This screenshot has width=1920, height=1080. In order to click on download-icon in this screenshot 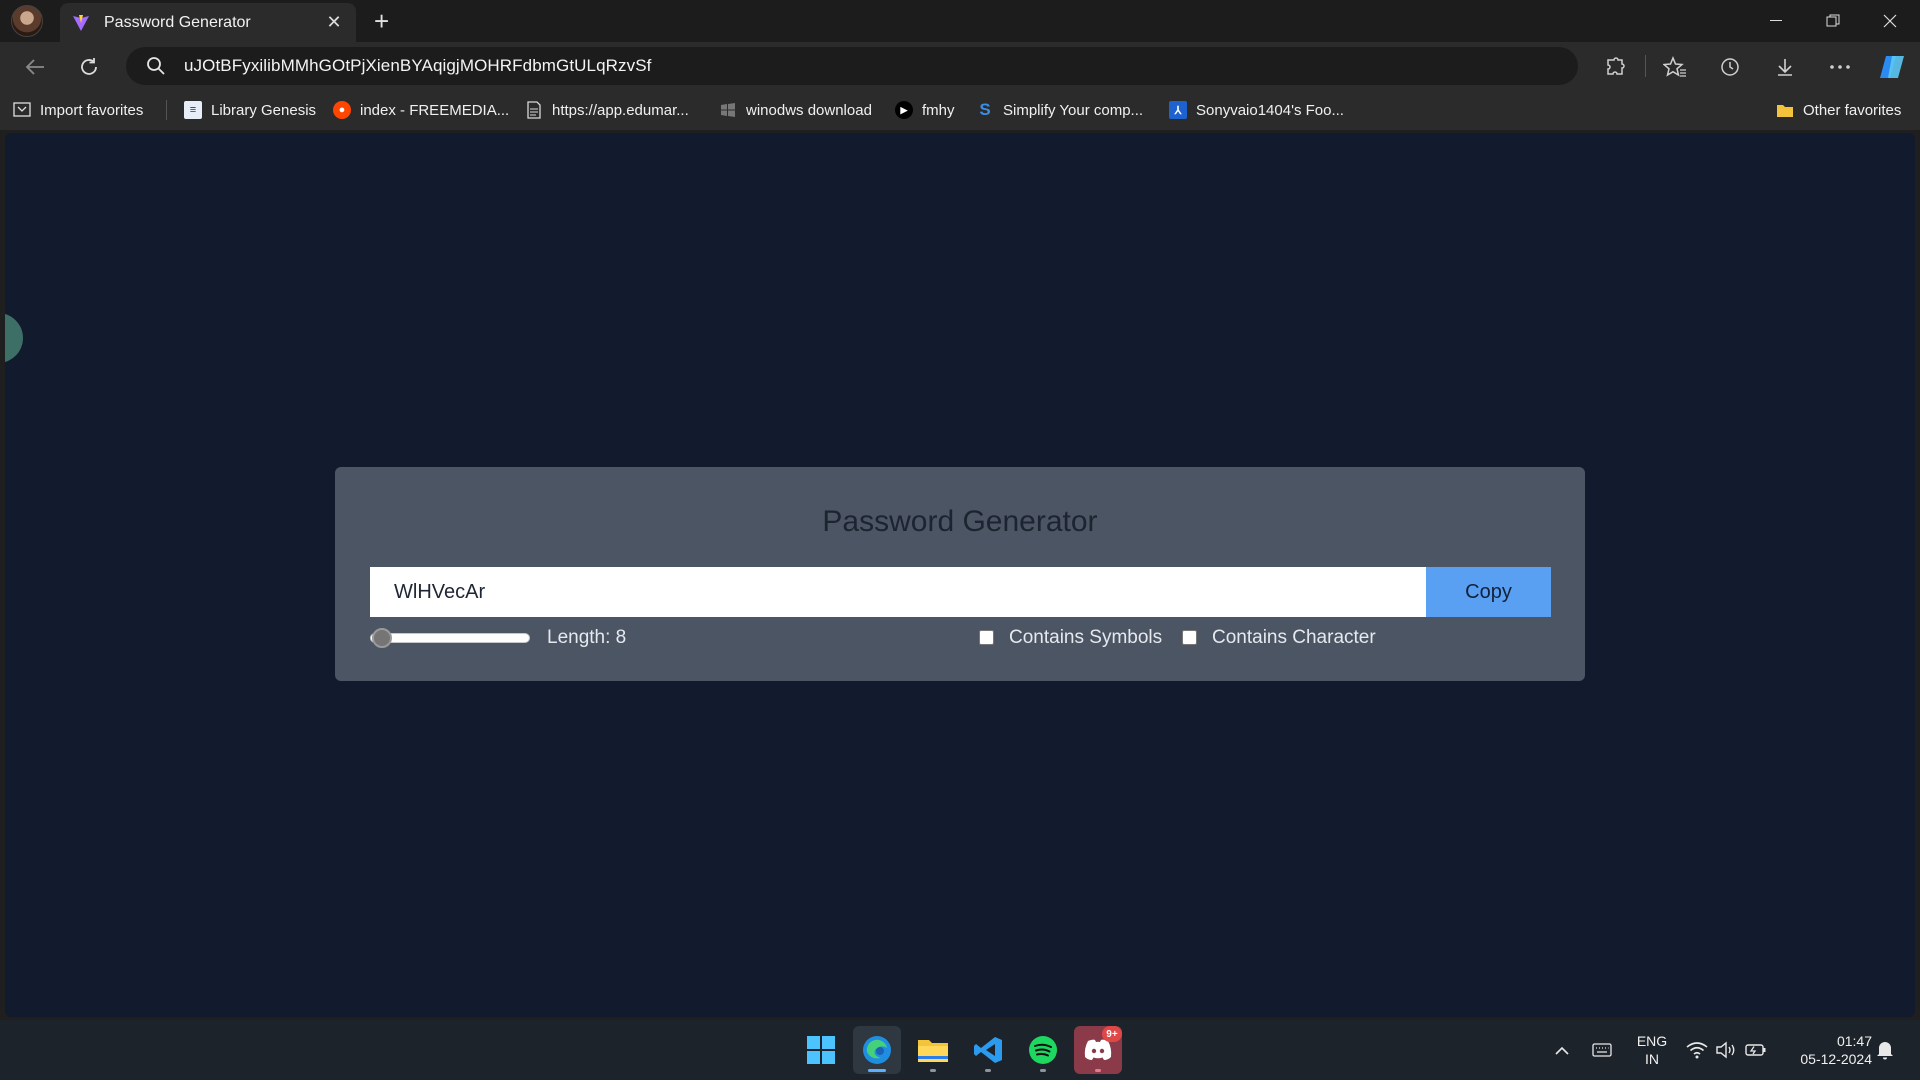, I will do `click(1785, 67)`.